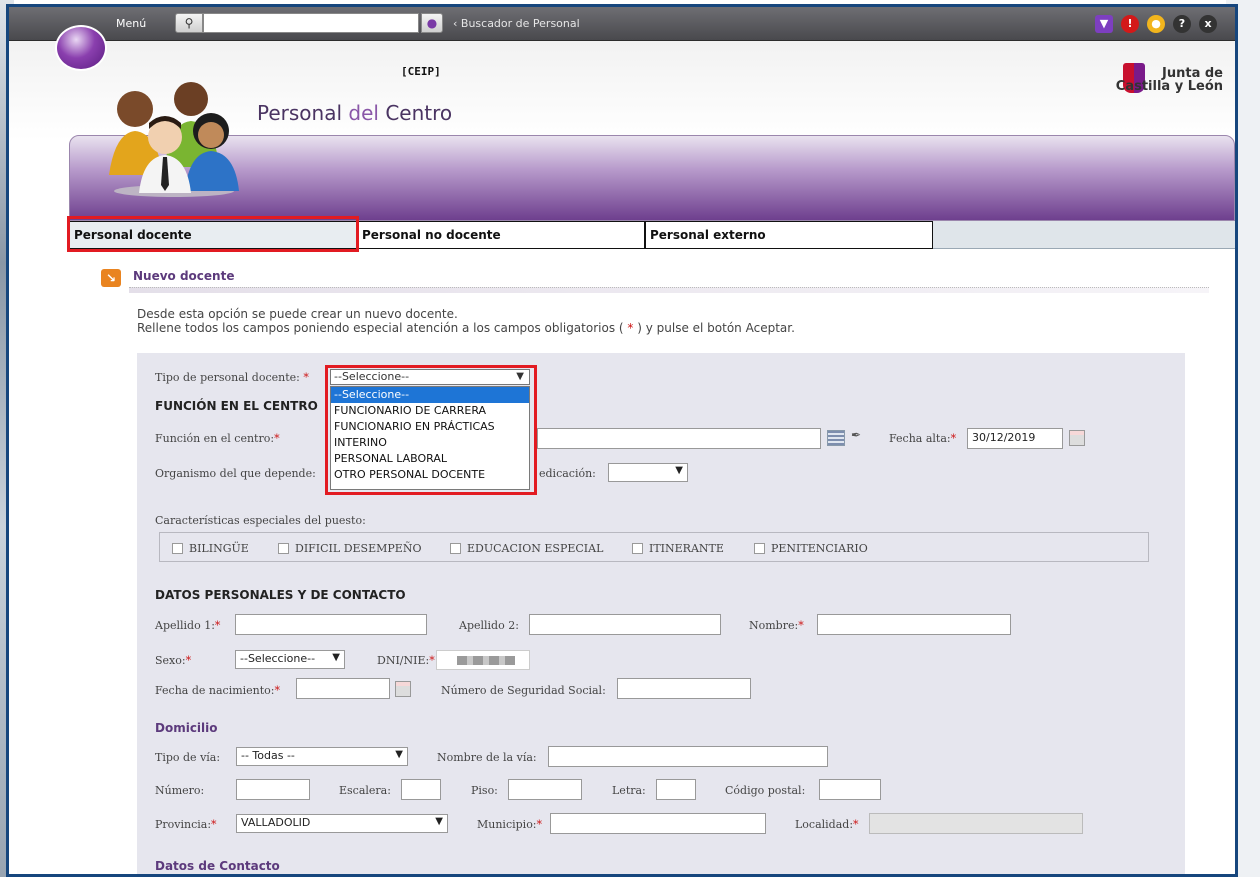 This screenshot has height=877, width=1260. What do you see at coordinates (516, 23) in the screenshot?
I see `breadcrumb-personnel-search: ‹ Buscador de Personal` at bounding box center [516, 23].